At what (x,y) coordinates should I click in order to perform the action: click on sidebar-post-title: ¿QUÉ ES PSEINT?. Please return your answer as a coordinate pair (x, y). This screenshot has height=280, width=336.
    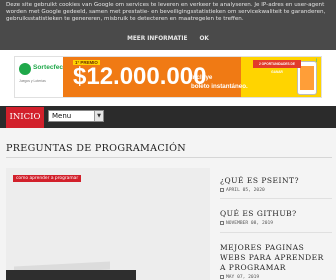
    Looking at the image, I should click on (276, 181).